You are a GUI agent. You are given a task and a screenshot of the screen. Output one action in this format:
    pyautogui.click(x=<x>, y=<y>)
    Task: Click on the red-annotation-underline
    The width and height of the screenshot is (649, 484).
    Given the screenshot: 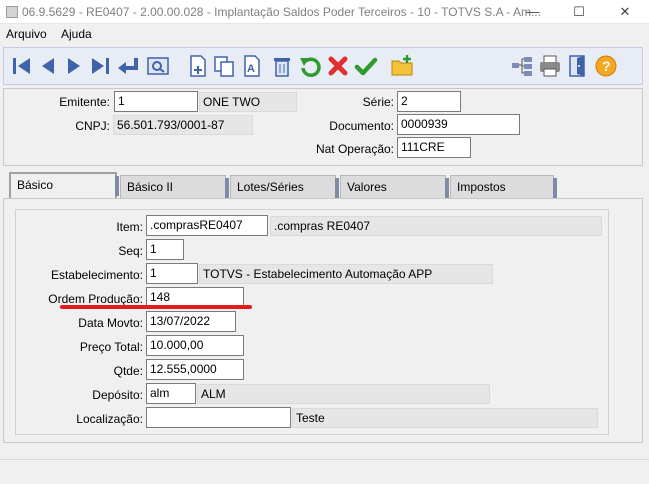 What is the action you would take?
    pyautogui.click(x=156, y=307)
    